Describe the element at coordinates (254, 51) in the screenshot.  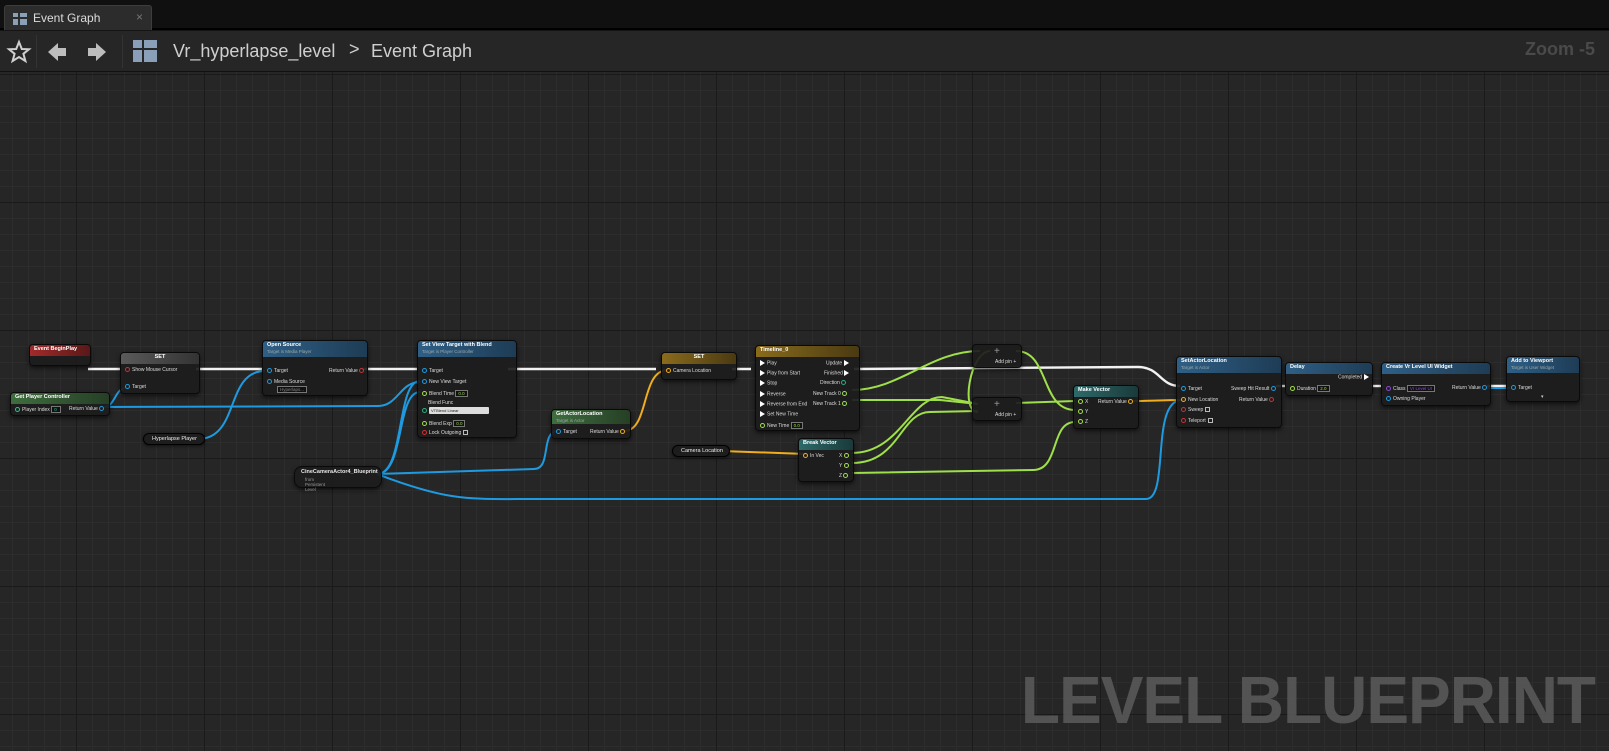
I see `breadcrumb-level: Vr_hyperlapse_level` at that location.